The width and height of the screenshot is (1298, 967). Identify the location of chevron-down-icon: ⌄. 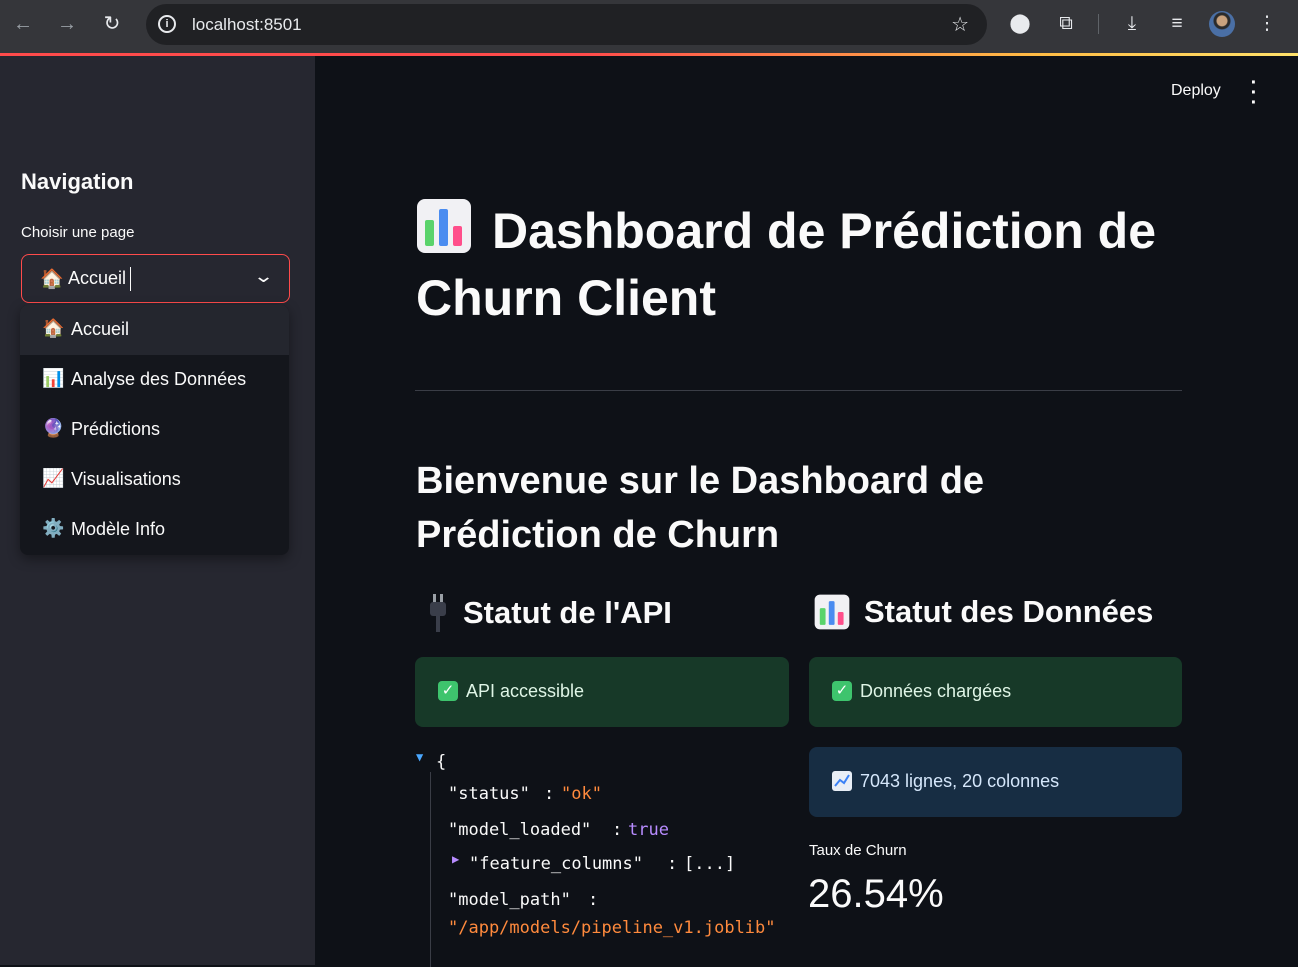
(263, 276).